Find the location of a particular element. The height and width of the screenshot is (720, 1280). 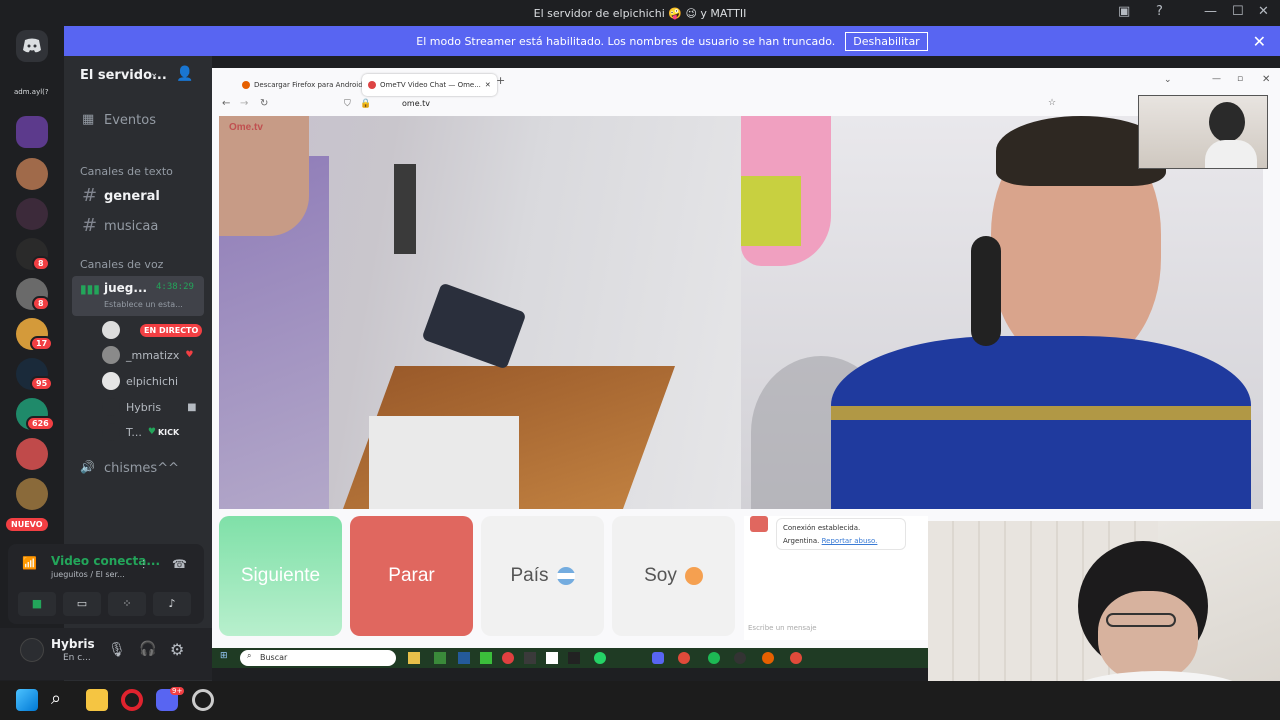

camera-button: ■ is located at coordinates (37, 604).